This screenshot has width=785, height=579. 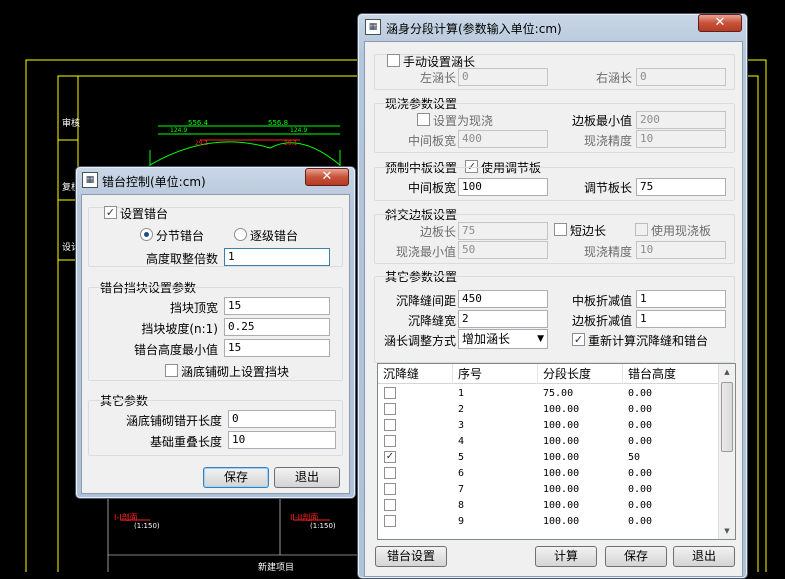 I want to click on edge-reduce-input: 1, so click(x=681, y=319).